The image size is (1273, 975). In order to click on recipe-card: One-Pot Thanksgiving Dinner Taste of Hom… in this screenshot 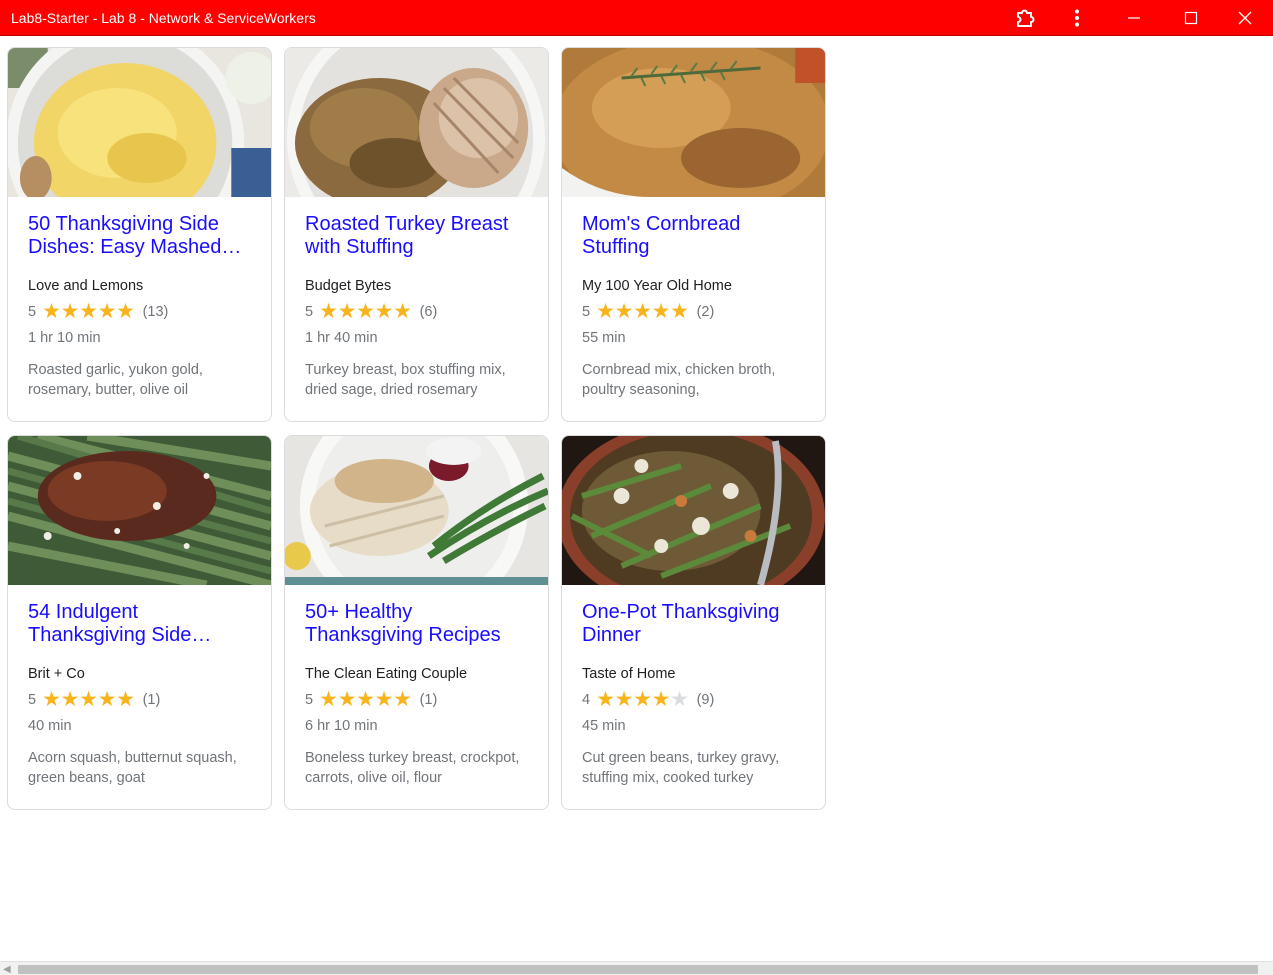, I will do `click(693, 622)`.